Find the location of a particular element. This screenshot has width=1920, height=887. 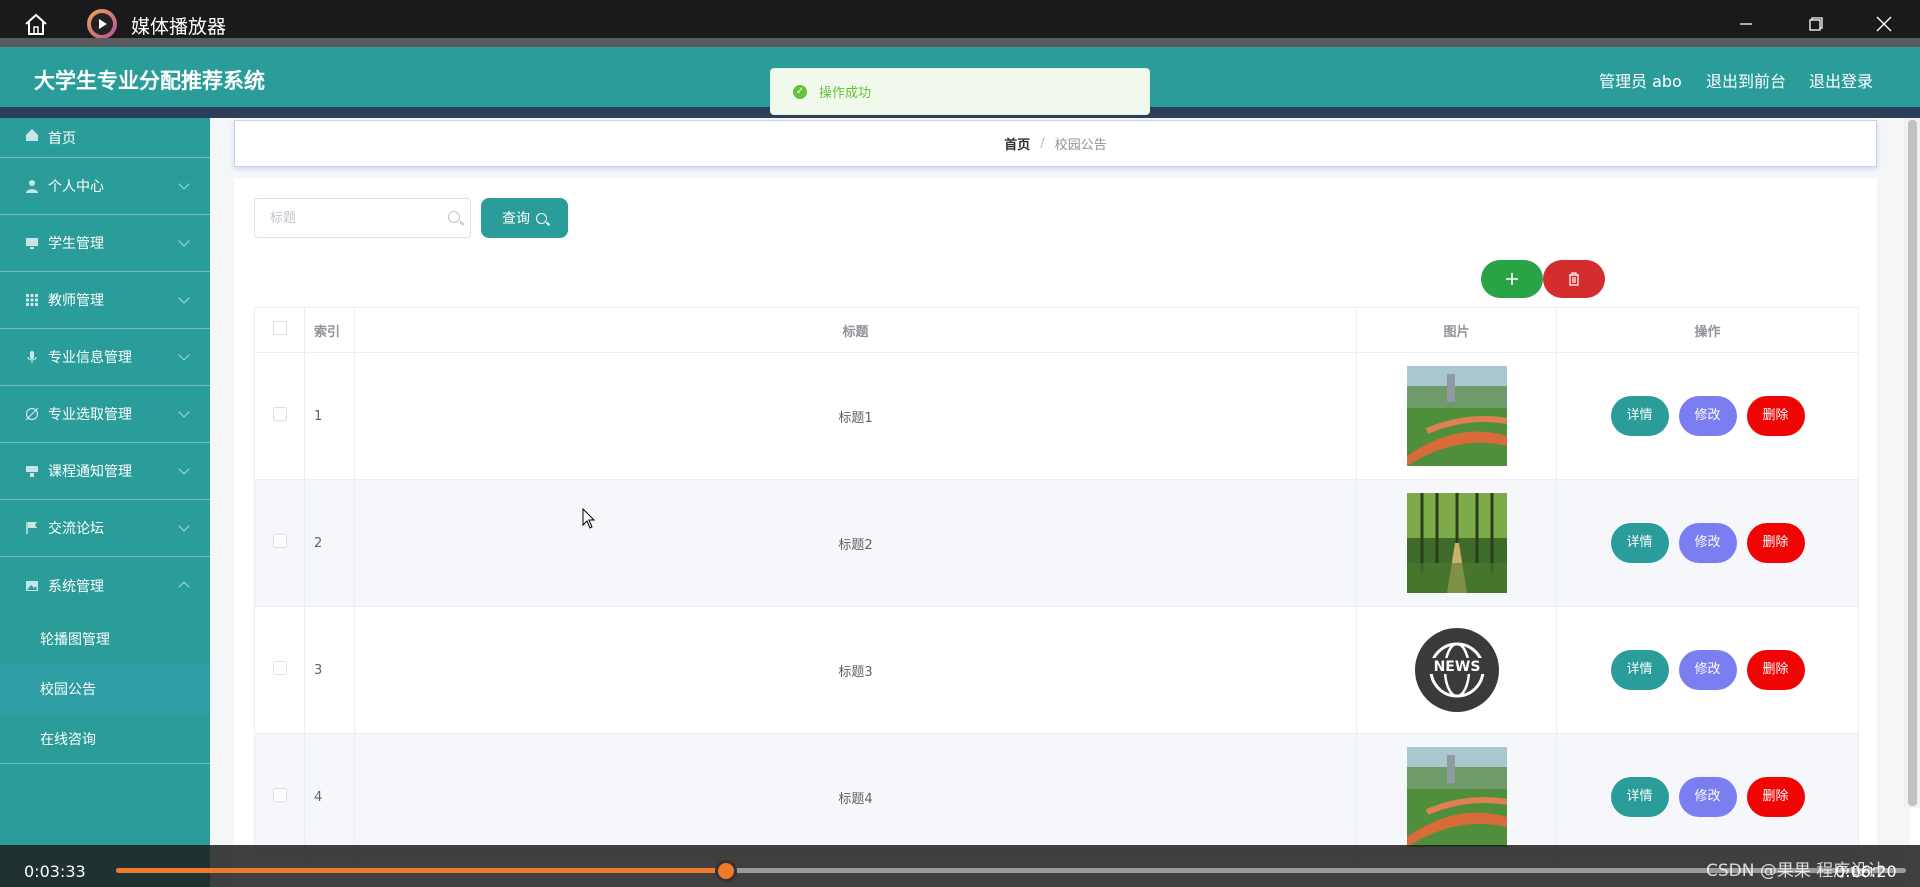

news-globe-icon: NEWS is located at coordinates (1457, 670).